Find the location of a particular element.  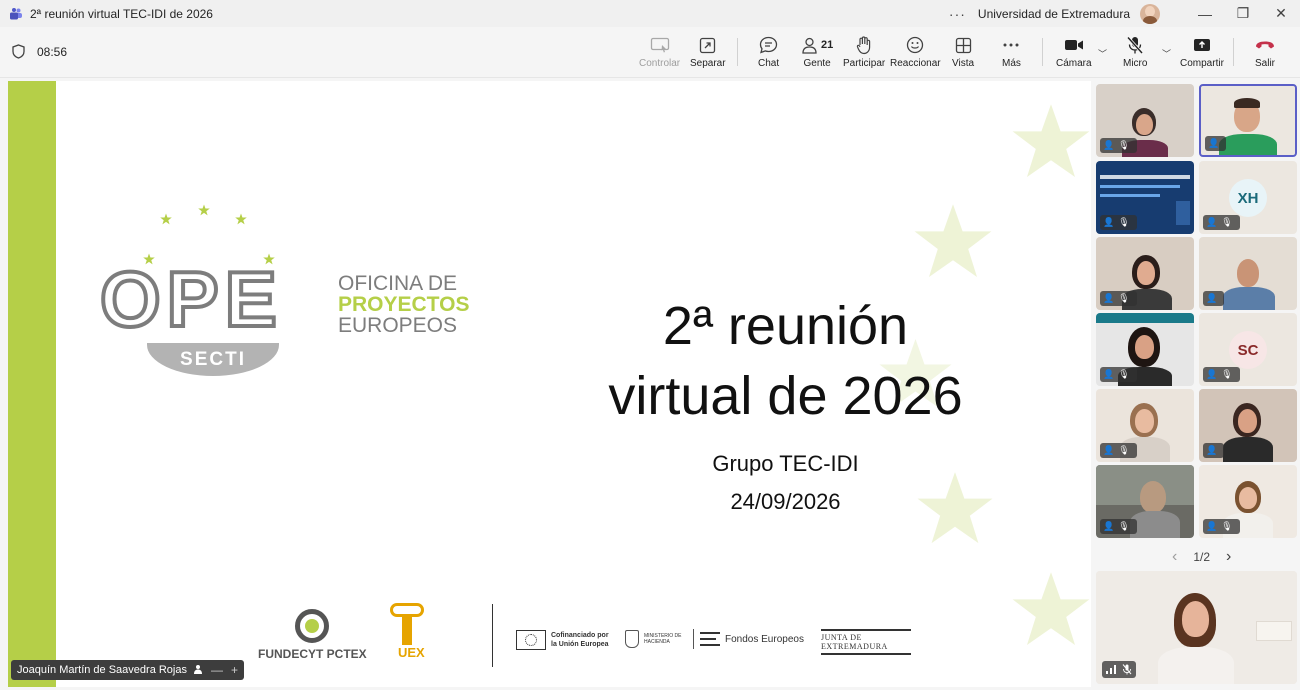

view-button: Vista is located at coordinates (963, 54).